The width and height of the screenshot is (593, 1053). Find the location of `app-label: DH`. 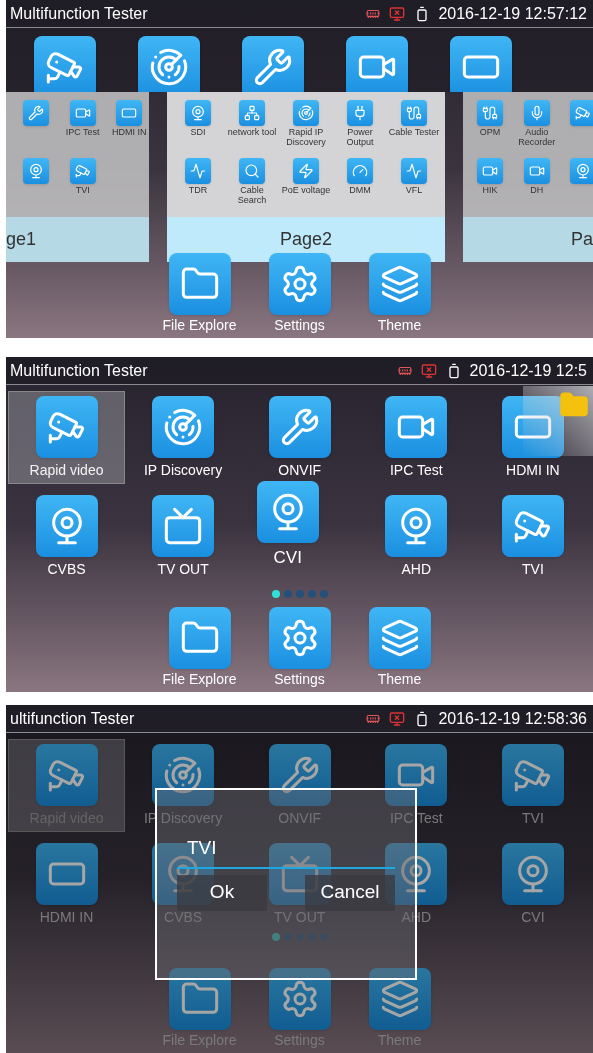

app-label: DH is located at coordinates (537, 190).